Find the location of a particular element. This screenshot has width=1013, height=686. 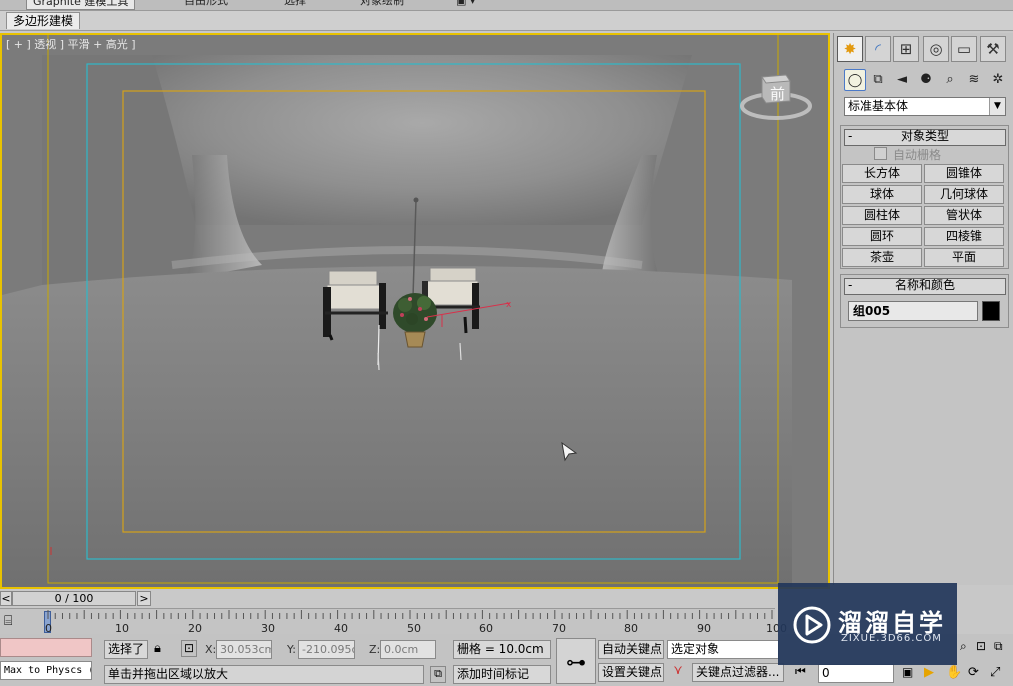

spacewarps-icon: ≋ is located at coordinates (974, 79).